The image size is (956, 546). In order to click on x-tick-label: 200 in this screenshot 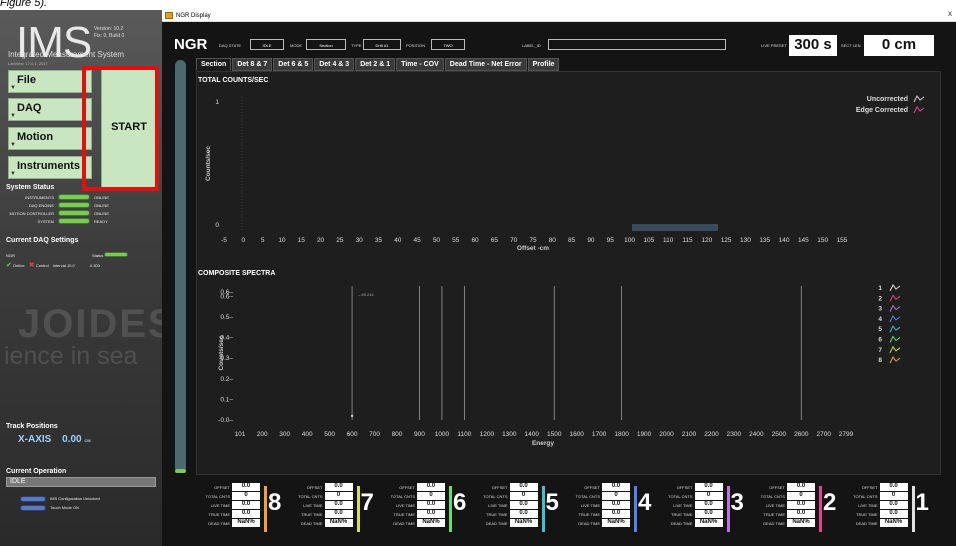, I will do `click(262, 434)`.